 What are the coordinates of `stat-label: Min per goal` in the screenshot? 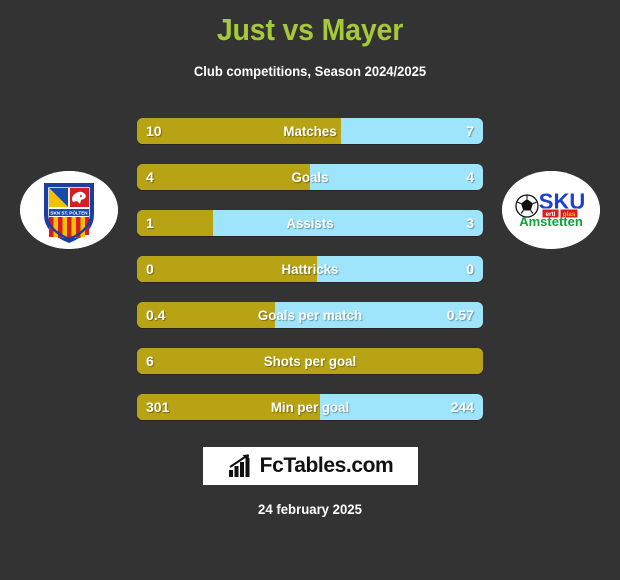 It's located at (310, 407).